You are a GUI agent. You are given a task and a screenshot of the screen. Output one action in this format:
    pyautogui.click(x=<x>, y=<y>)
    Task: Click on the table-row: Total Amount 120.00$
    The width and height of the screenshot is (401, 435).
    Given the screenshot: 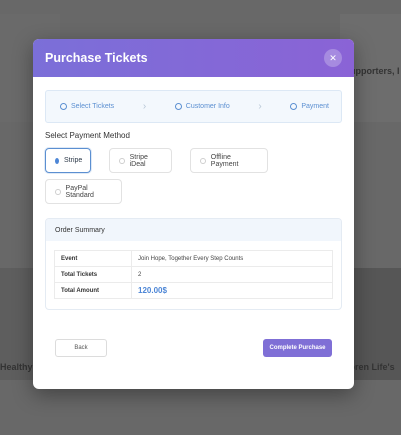 What is the action you would take?
    pyautogui.click(x=193, y=290)
    